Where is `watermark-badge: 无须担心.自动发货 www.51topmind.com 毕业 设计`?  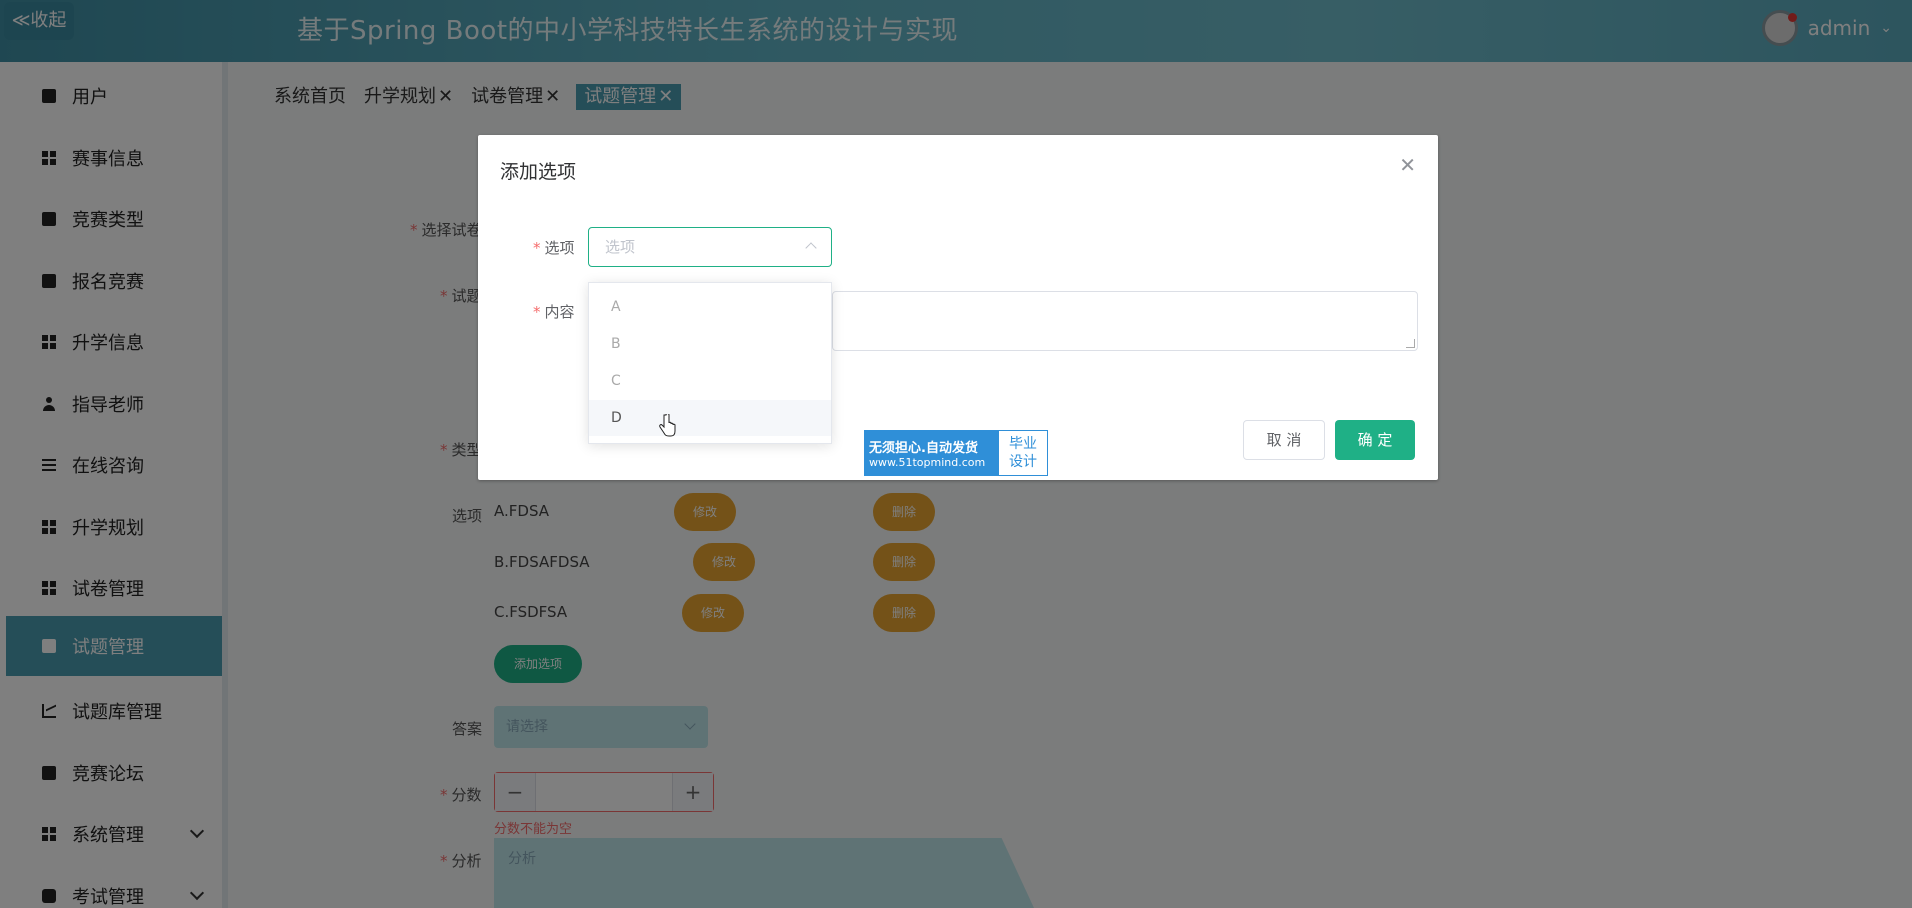 watermark-badge: 无须担心.自动发货 www.51topmind.com 毕业 设计 is located at coordinates (956, 453).